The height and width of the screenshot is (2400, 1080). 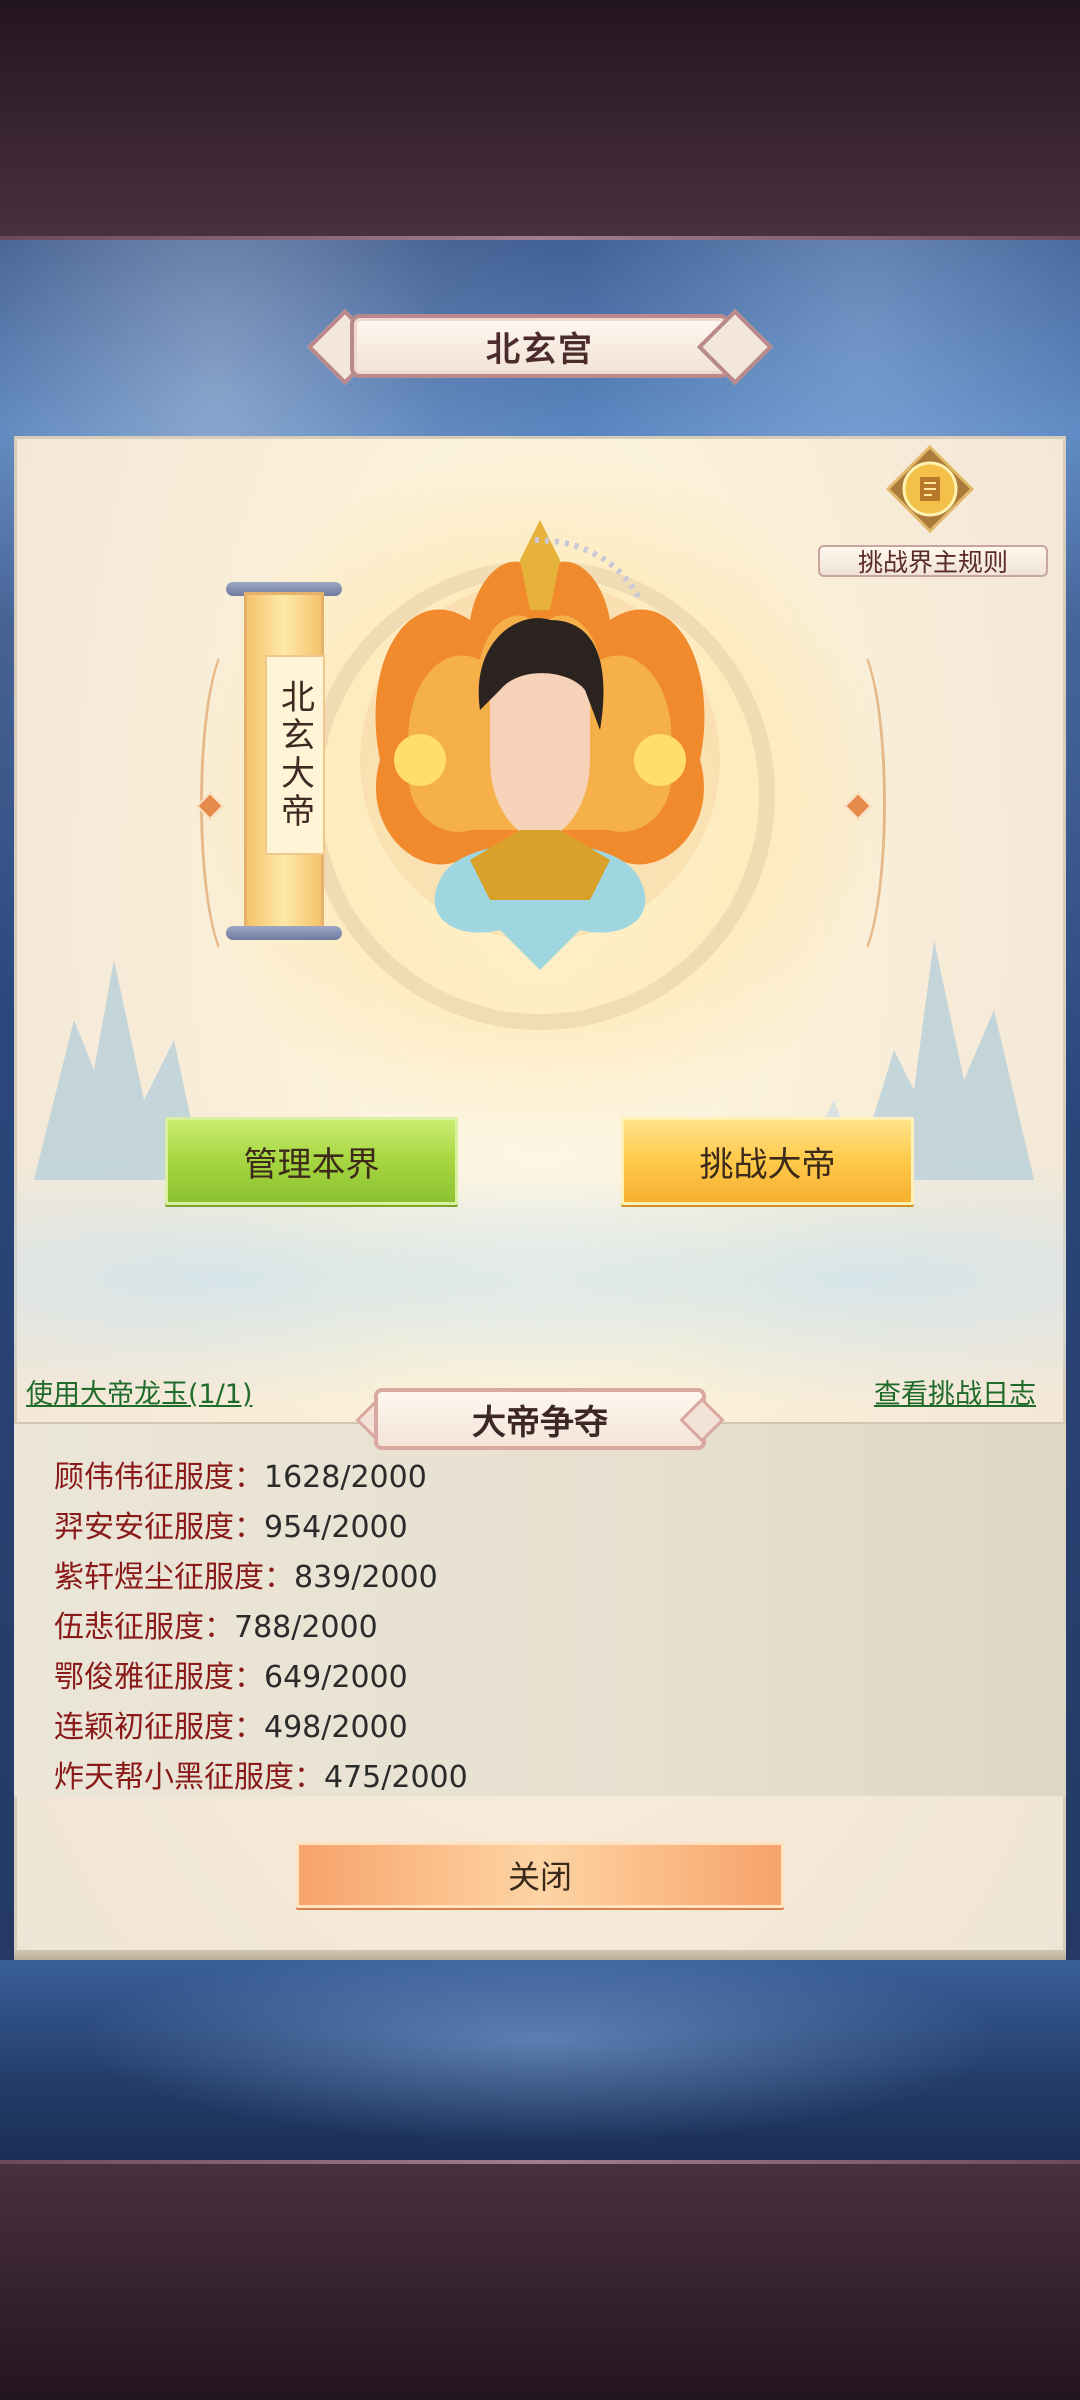 What do you see at coordinates (366, 1577) in the screenshot?
I see `contest-score: 839/2000` at bounding box center [366, 1577].